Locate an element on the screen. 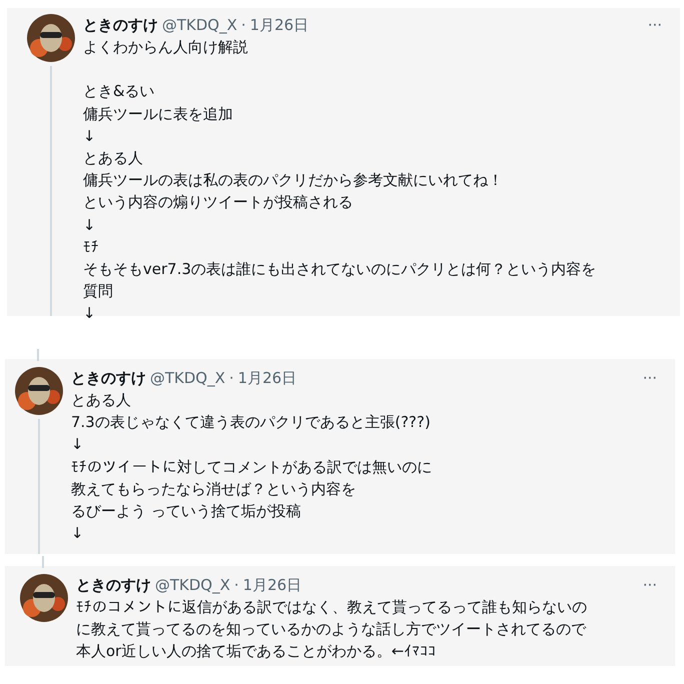  tweet-text: 本人or近しい人の捨て垢であることがわかる。←ｲﾏｺｺ is located at coordinates (256, 651).